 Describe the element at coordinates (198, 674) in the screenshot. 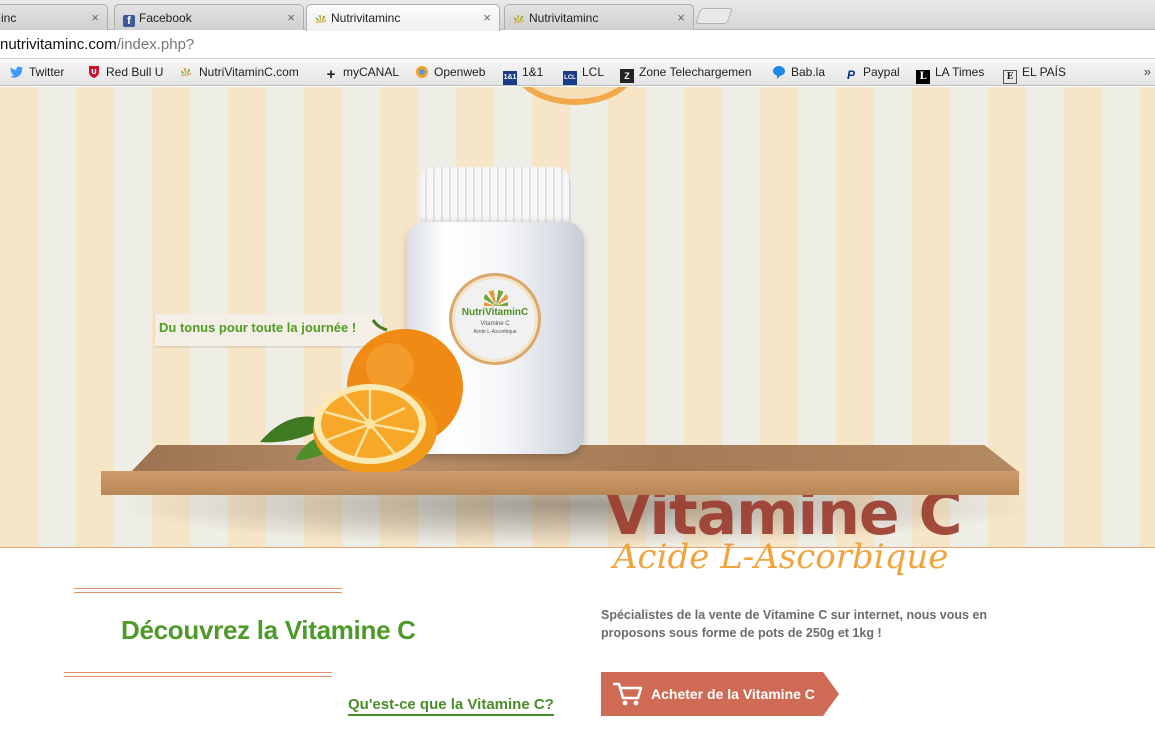

I see `divider-bottom` at that location.